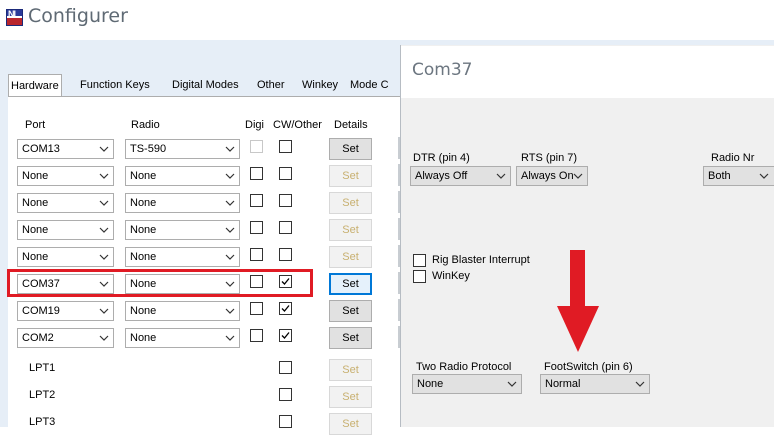 The image size is (774, 435). What do you see at coordinates (182, 149) in the screenshot?
I see `radio-select: TS-590` at bounding box center [182, 149].